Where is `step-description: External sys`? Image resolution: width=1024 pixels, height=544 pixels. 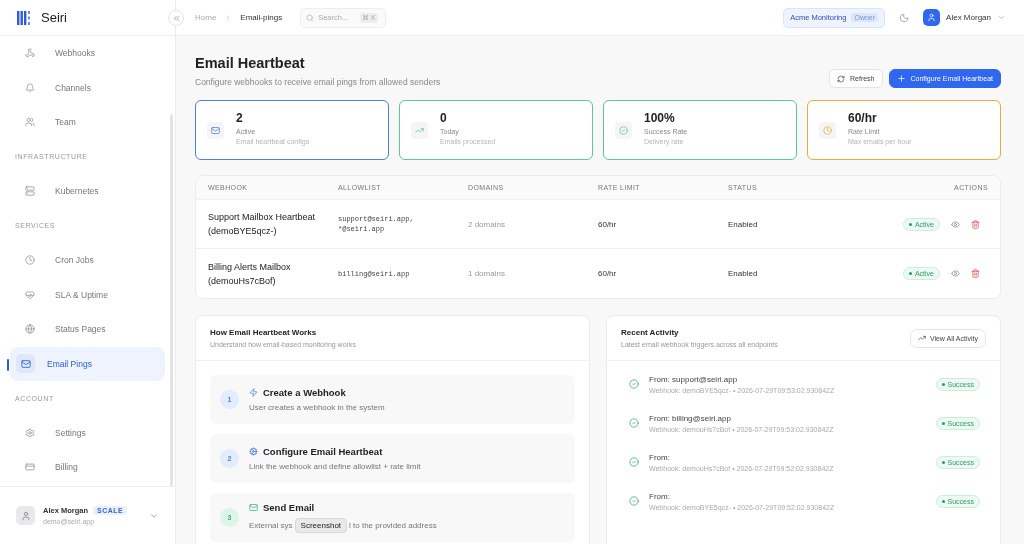
step-description: External sys is located at coordinates (271, 525).